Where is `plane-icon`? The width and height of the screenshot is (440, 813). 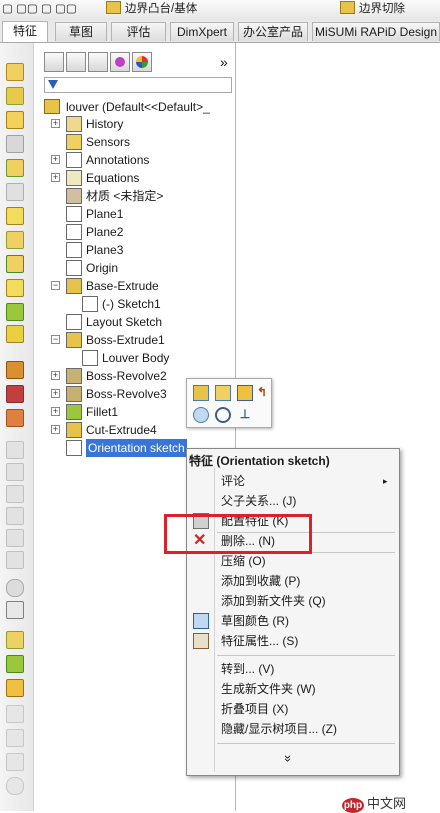
plane-icon is located at coordinates (74, 250).